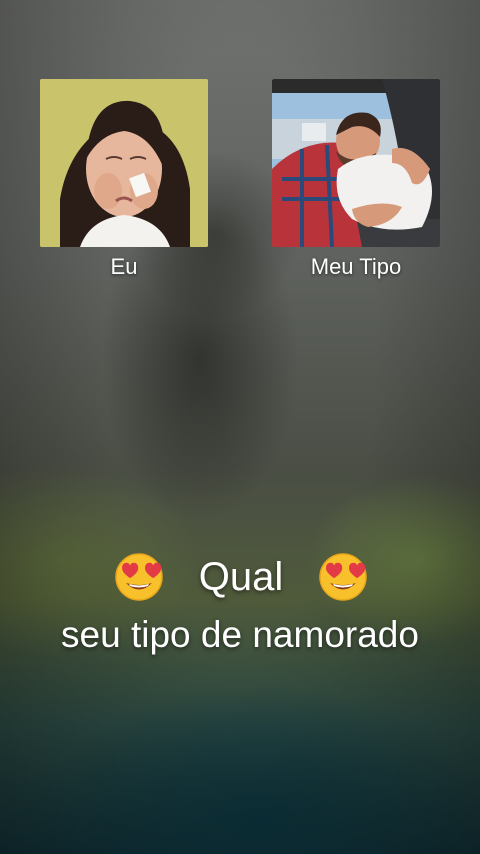 The height and width of the screenshot is (854, 480). Describe the element at coordinates (356, 163) in the screenshot. I see `man-hugging-pillow-photo` at that location.